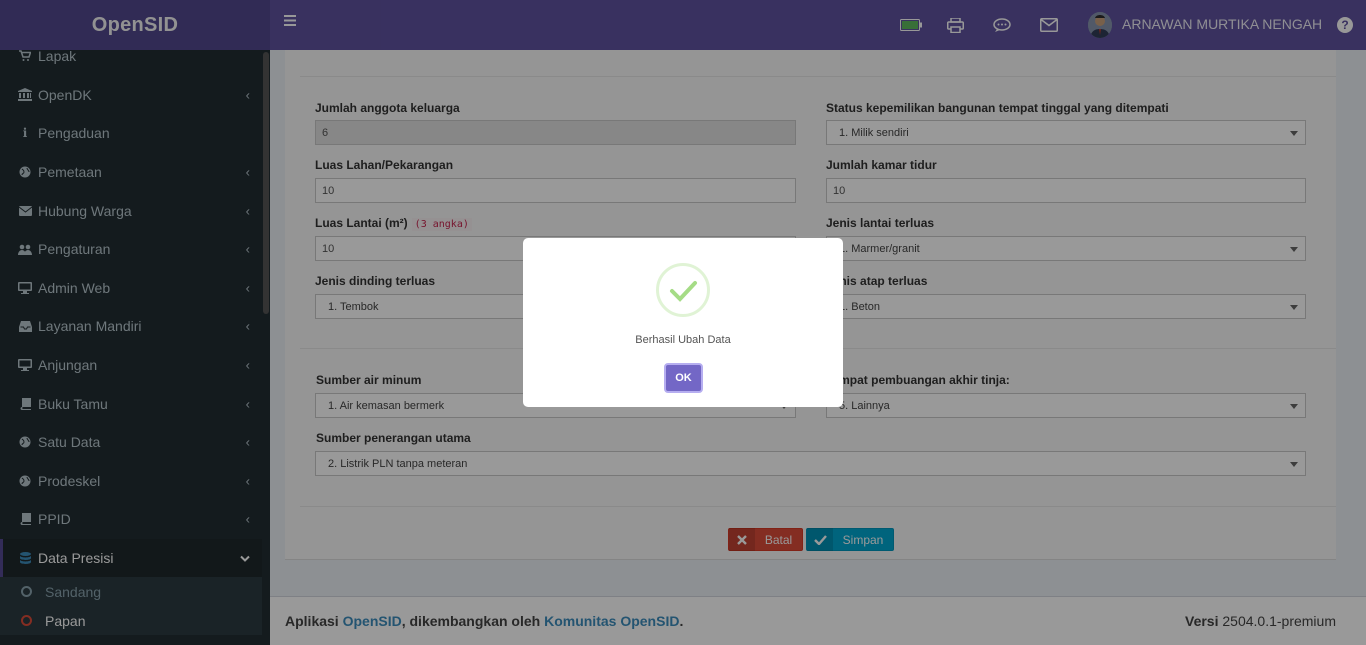  What do you see at coordinates (683, 322) in the screenshot?
I see `success-dialog: Berhasil Ubah Data OK` at bounding box center [683, 322].